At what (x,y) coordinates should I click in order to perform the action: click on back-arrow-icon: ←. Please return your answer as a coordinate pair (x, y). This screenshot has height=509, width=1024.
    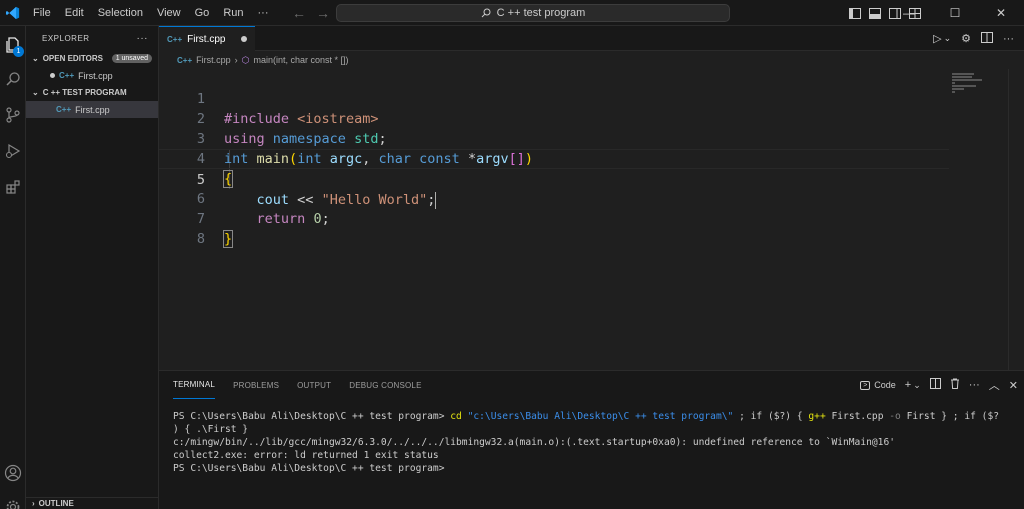
    Looking at the image, I should click on (299, 13).